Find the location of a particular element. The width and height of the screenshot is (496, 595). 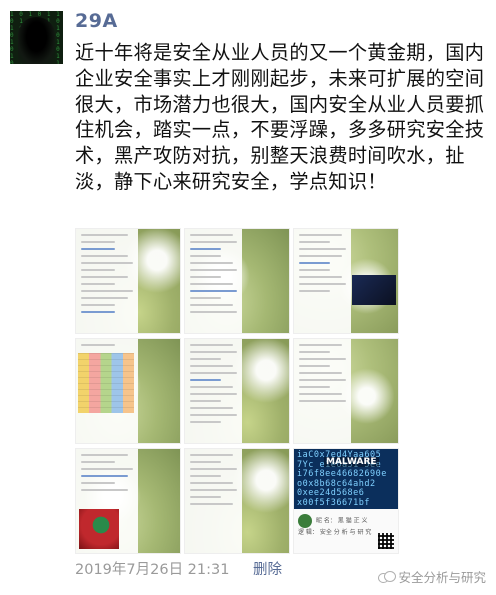

wechat-icon is located at coordinates (387, 576).